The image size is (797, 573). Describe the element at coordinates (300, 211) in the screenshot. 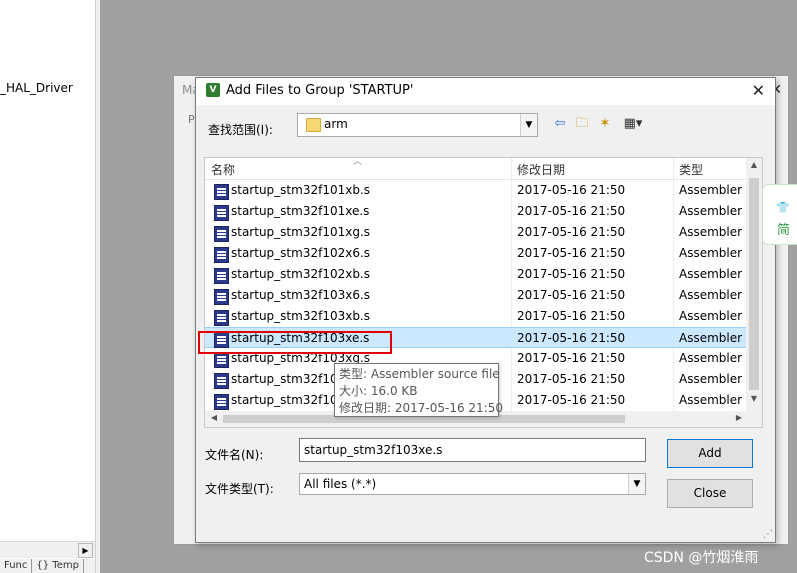

I see `file-name: startup_stm32f101xe.s` at that location.